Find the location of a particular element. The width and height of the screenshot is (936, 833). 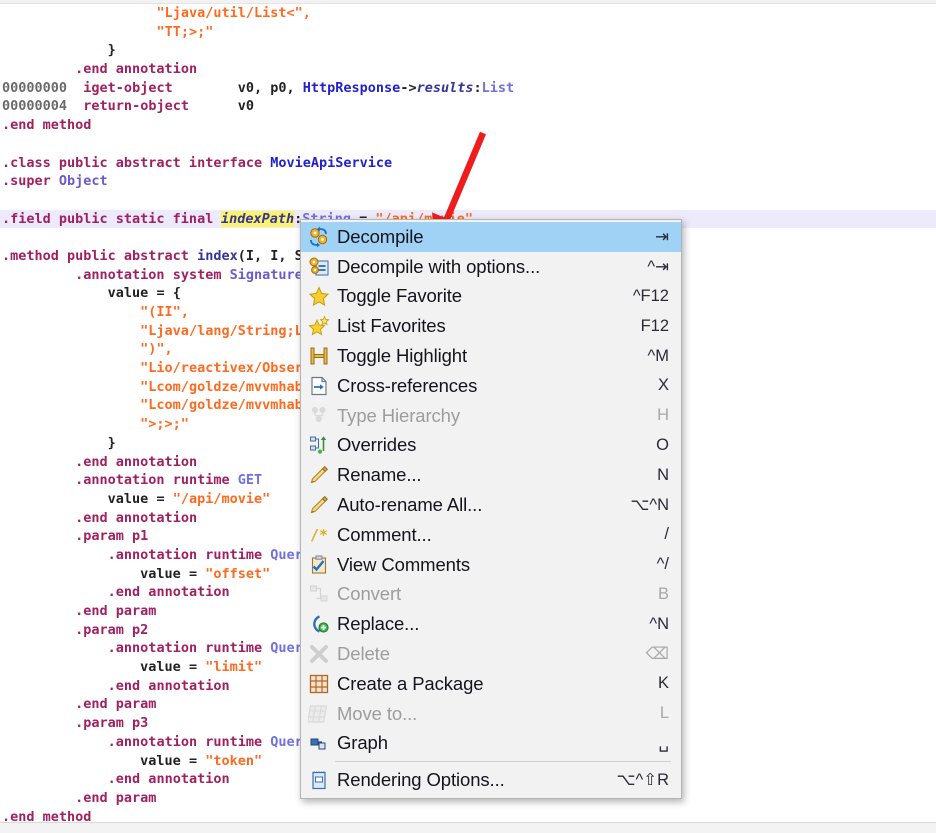

cross-references-icon is located at coordinates (319, 386).